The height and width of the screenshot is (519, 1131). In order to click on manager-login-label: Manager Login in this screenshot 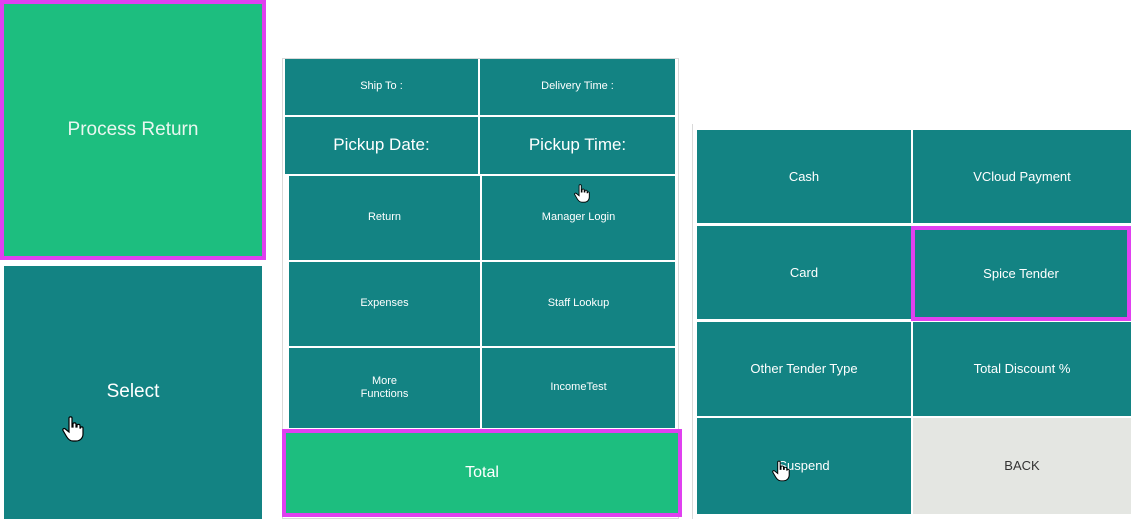, I will do `click(578, 217)`.